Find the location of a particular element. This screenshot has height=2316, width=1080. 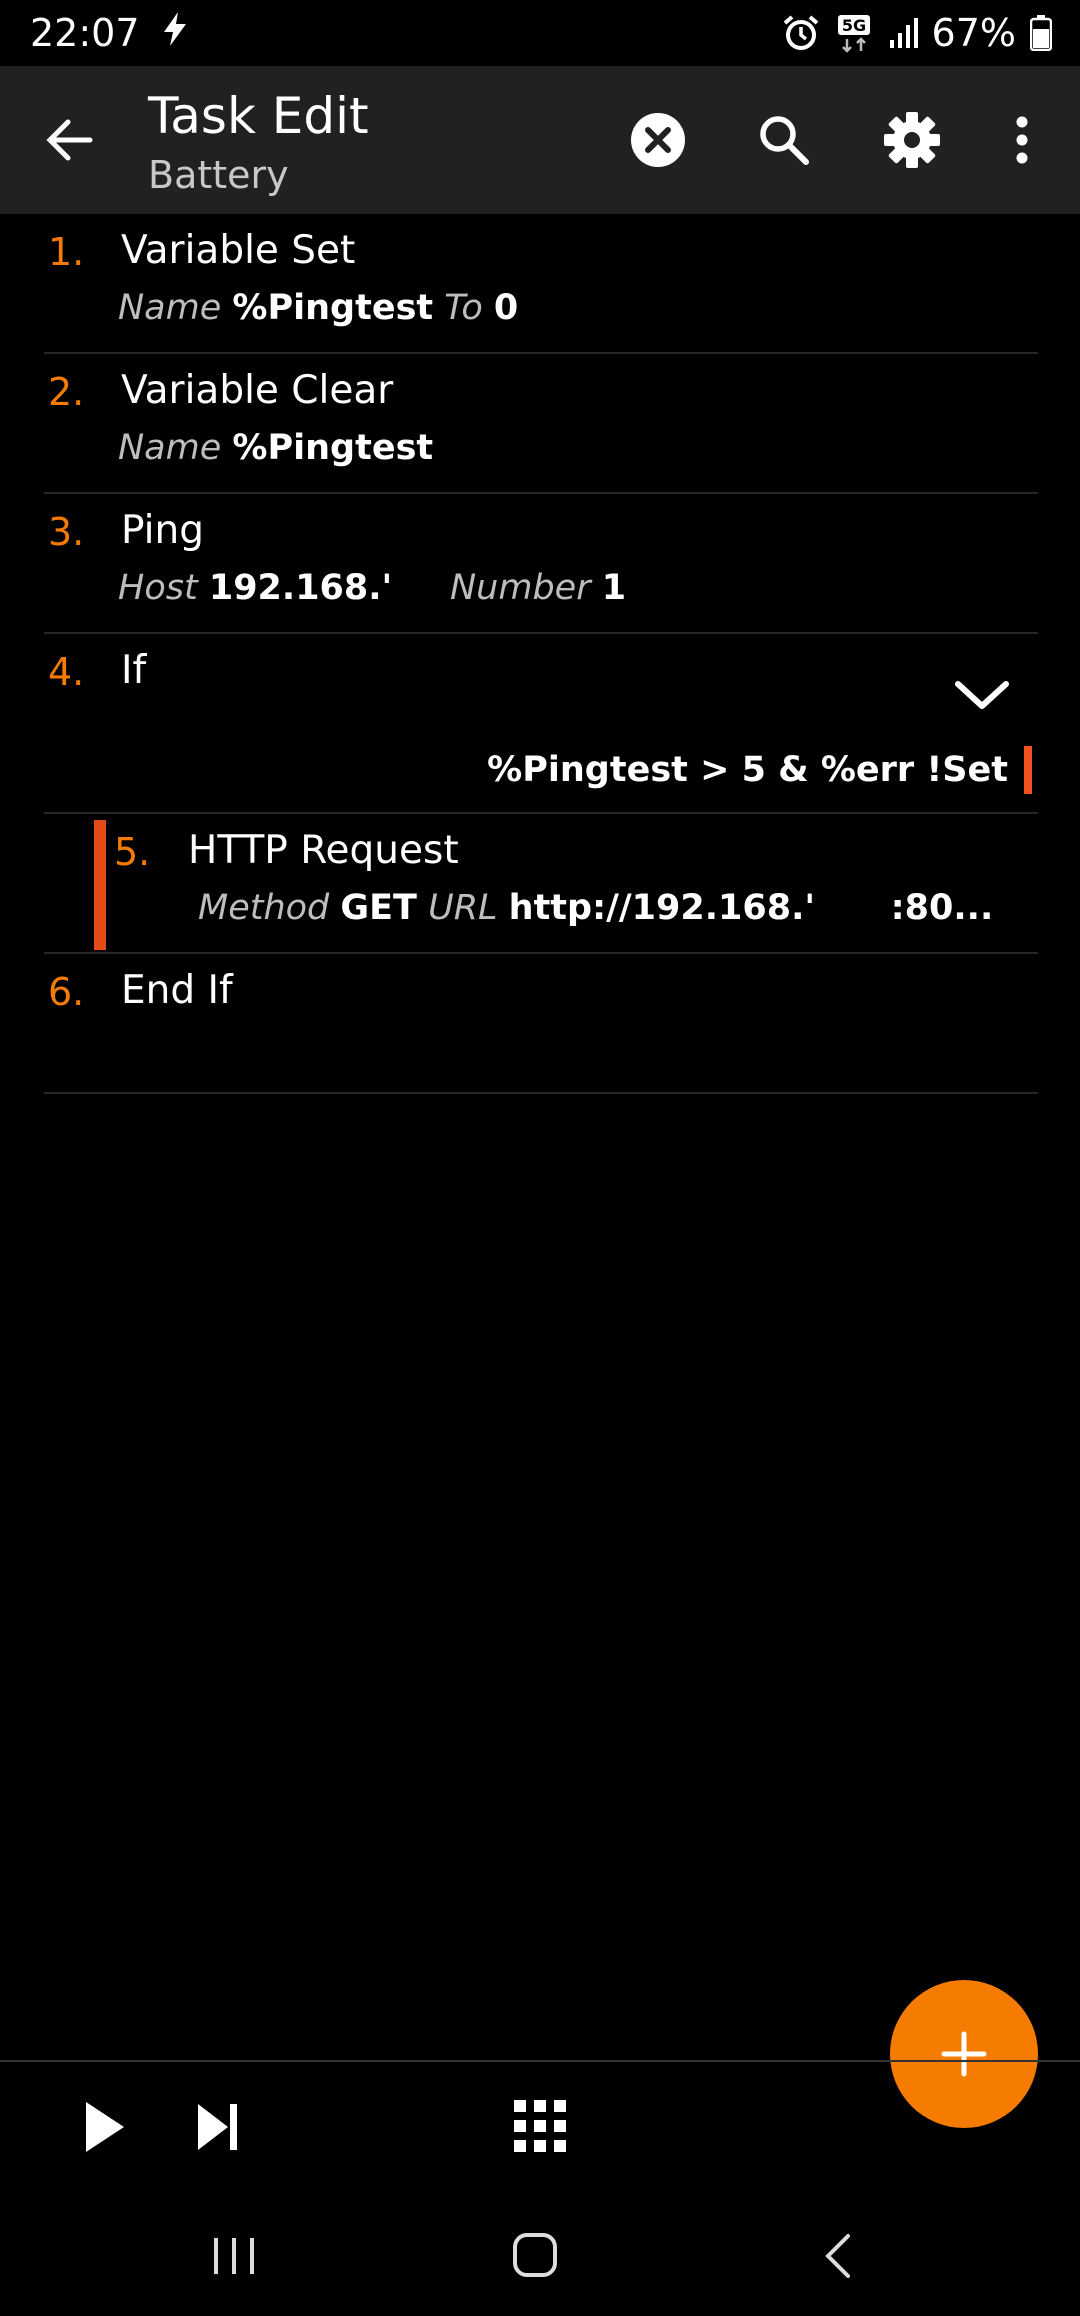

indent-bar is located at coordinates (100, 885).